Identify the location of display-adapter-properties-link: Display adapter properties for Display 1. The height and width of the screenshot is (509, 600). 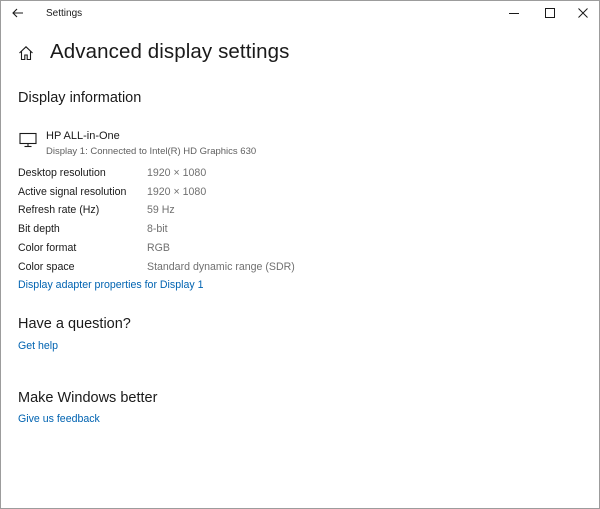
(110, 285).